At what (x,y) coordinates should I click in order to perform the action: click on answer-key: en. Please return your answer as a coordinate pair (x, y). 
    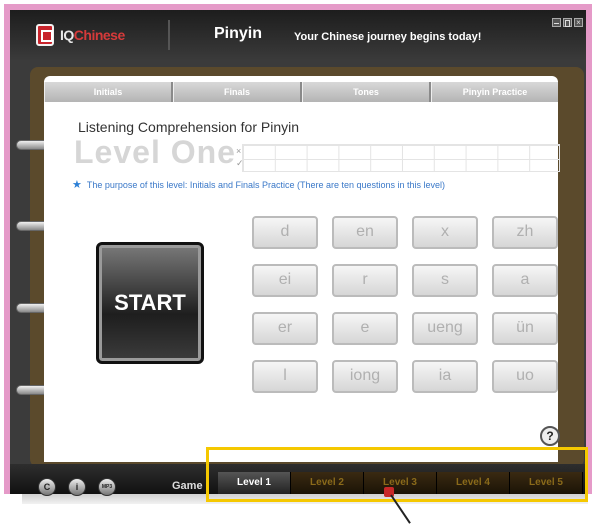
    Looking at the image, I should click on (365, 232).